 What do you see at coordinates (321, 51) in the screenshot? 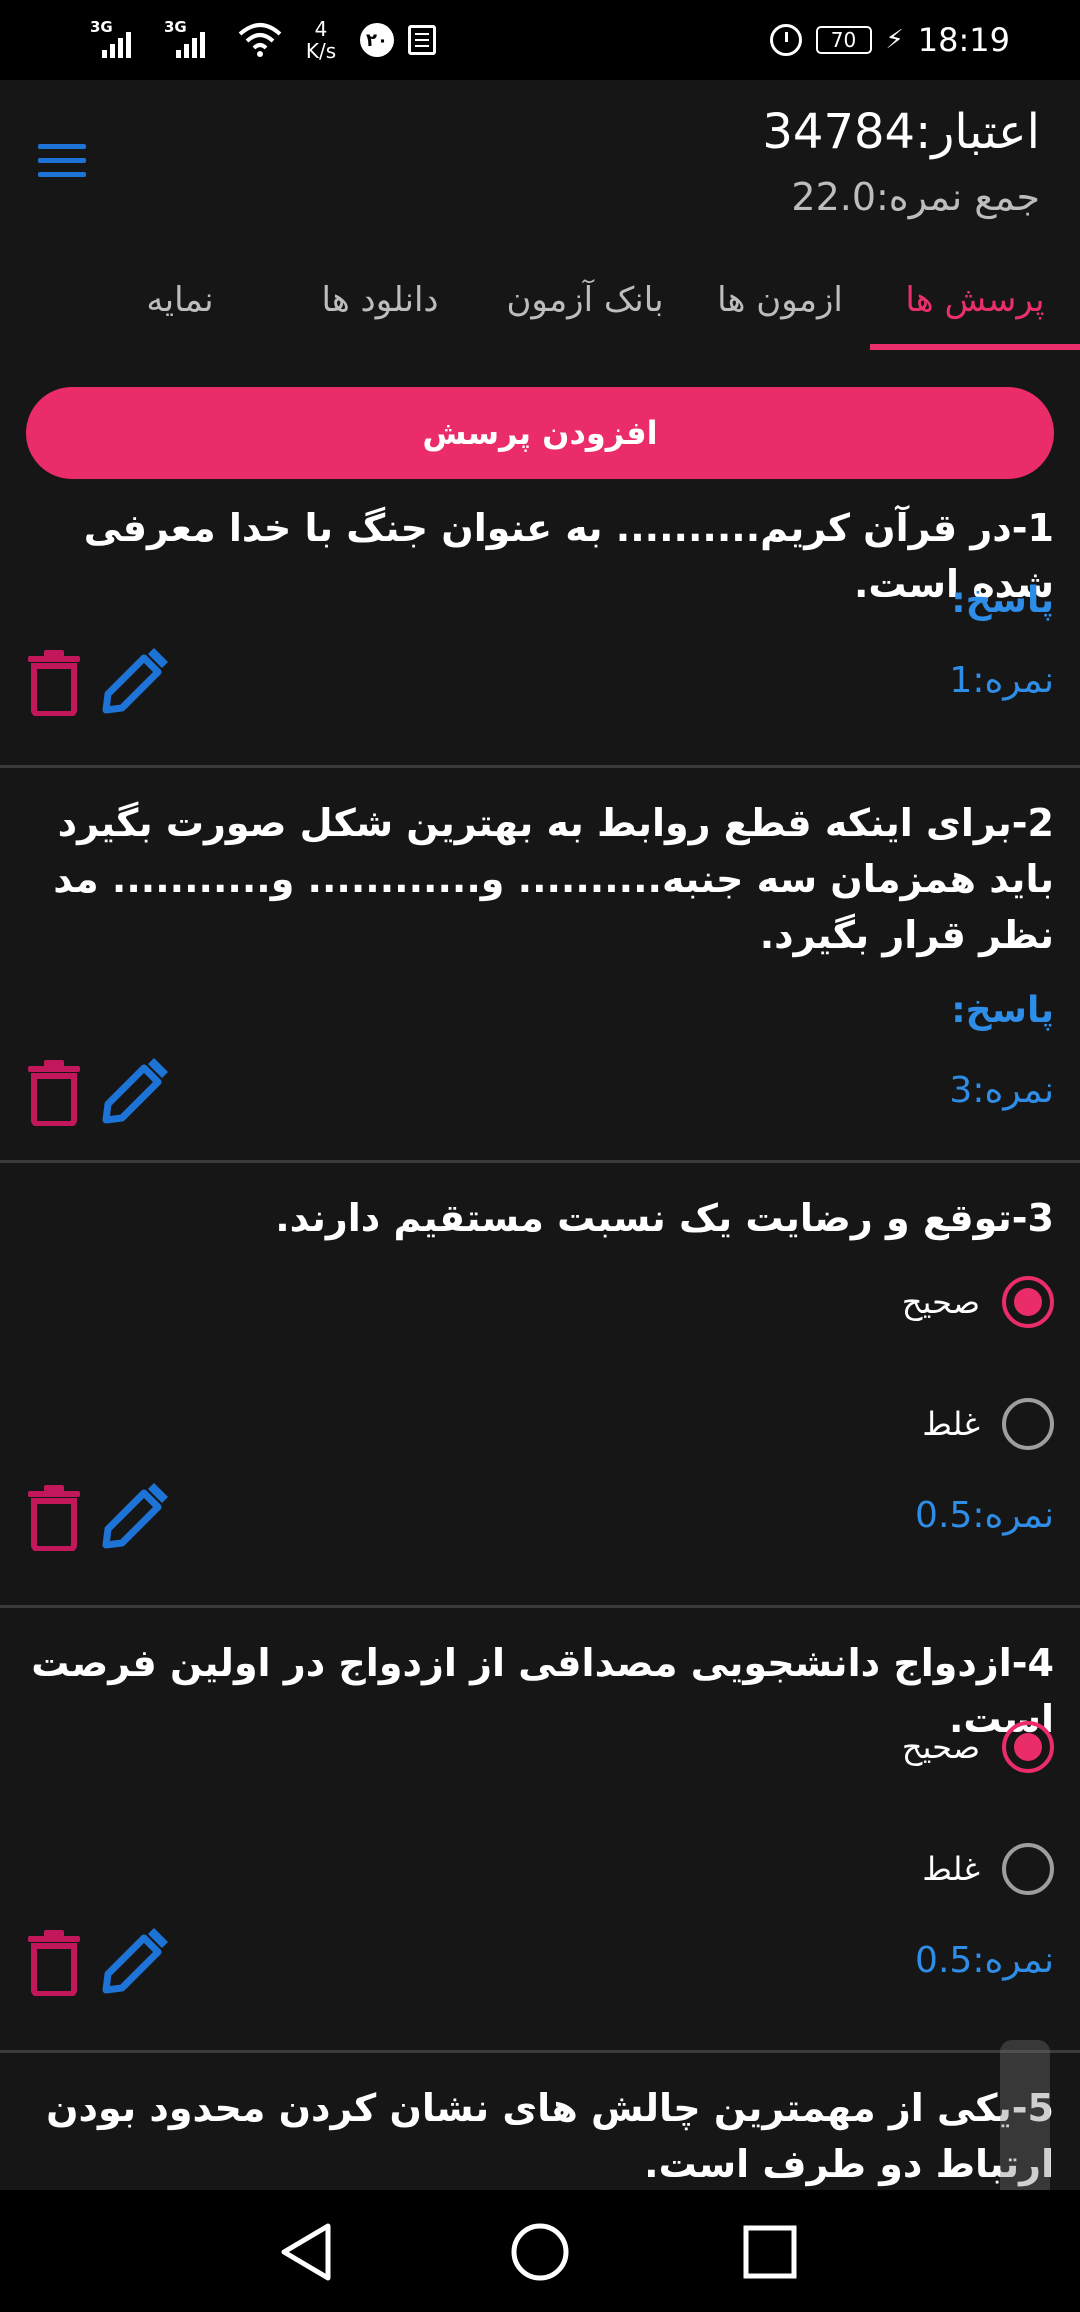
I see `network-speed-unit: K/s` at bounding box center [321, 51].